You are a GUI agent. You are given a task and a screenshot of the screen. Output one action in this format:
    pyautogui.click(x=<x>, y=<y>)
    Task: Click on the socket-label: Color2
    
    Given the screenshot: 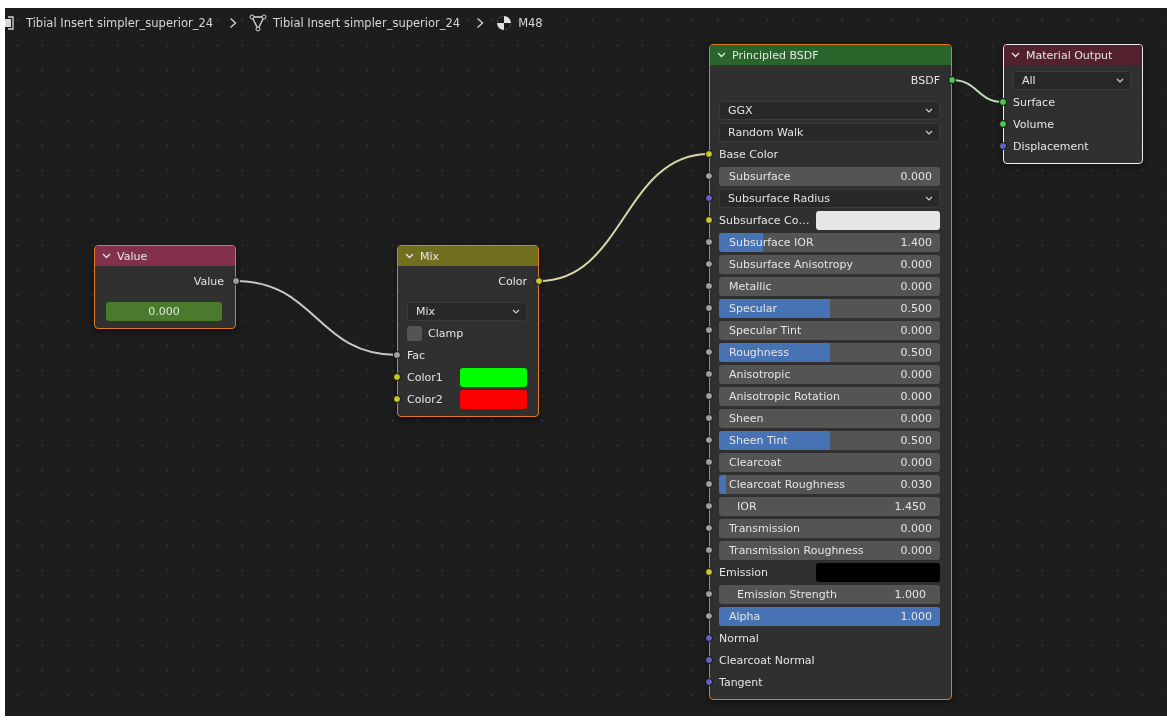 What is the action you would take?
    pyautogui.click(x=425, y=399)
    